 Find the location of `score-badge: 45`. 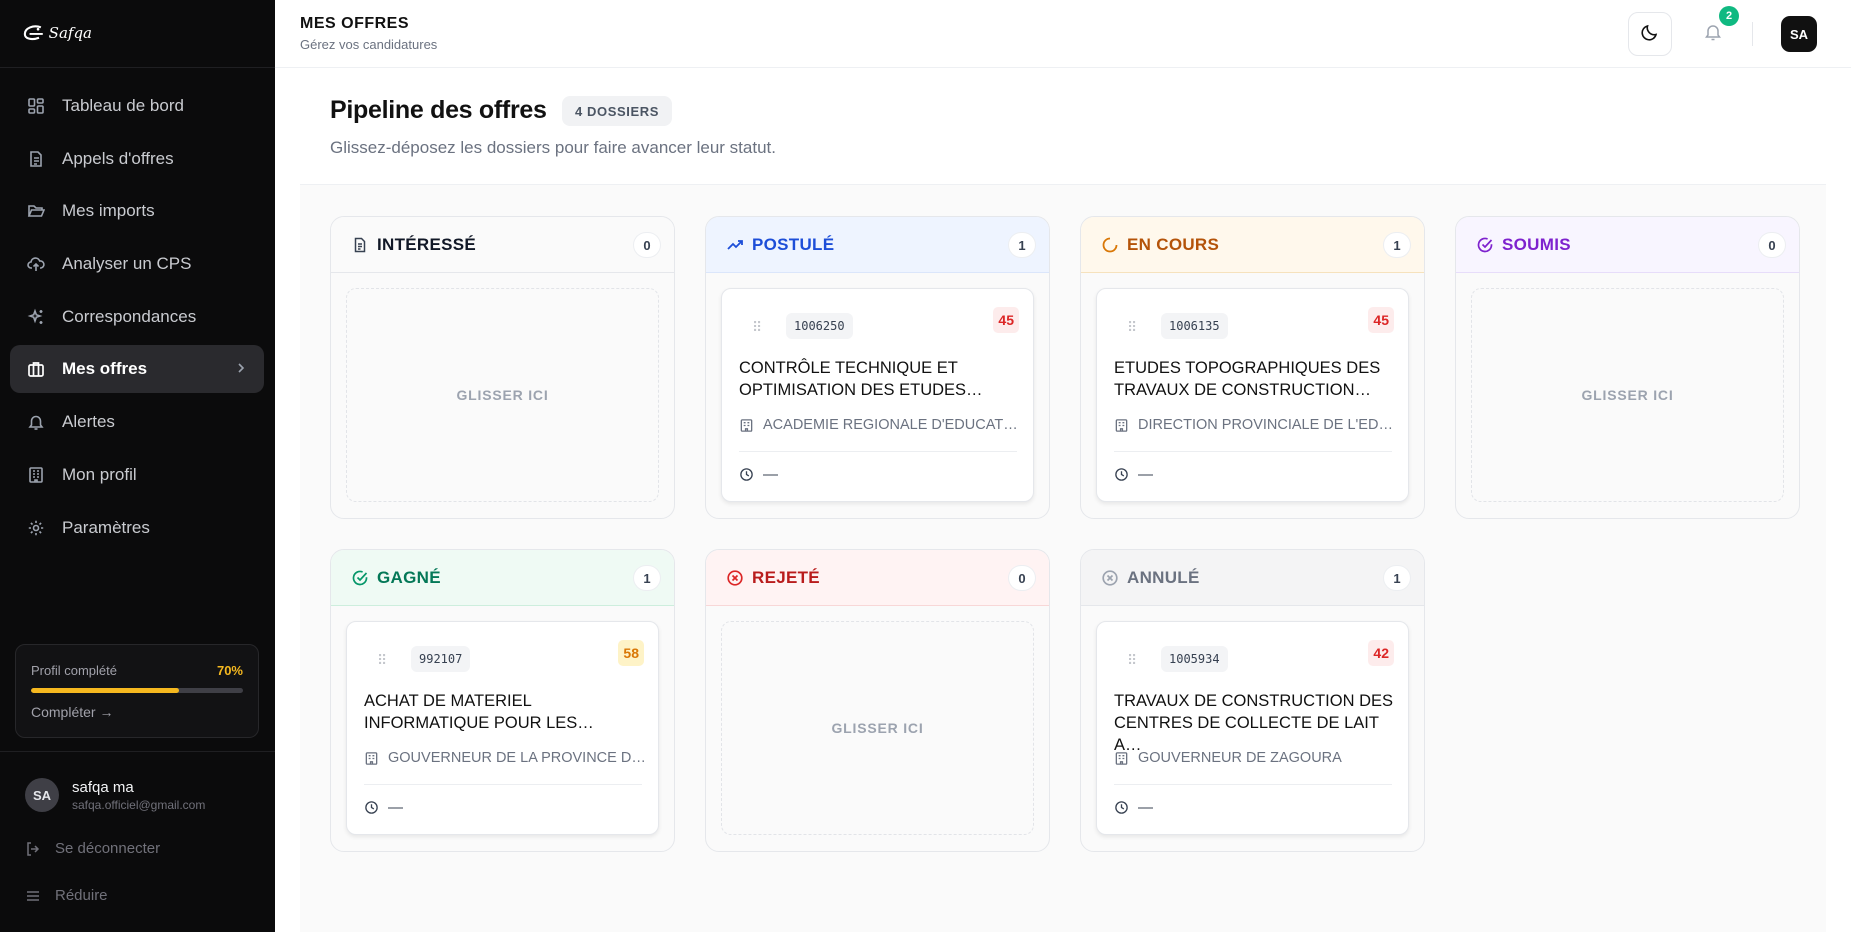

score-badge: 45 is located at coordinates (1006, 320).